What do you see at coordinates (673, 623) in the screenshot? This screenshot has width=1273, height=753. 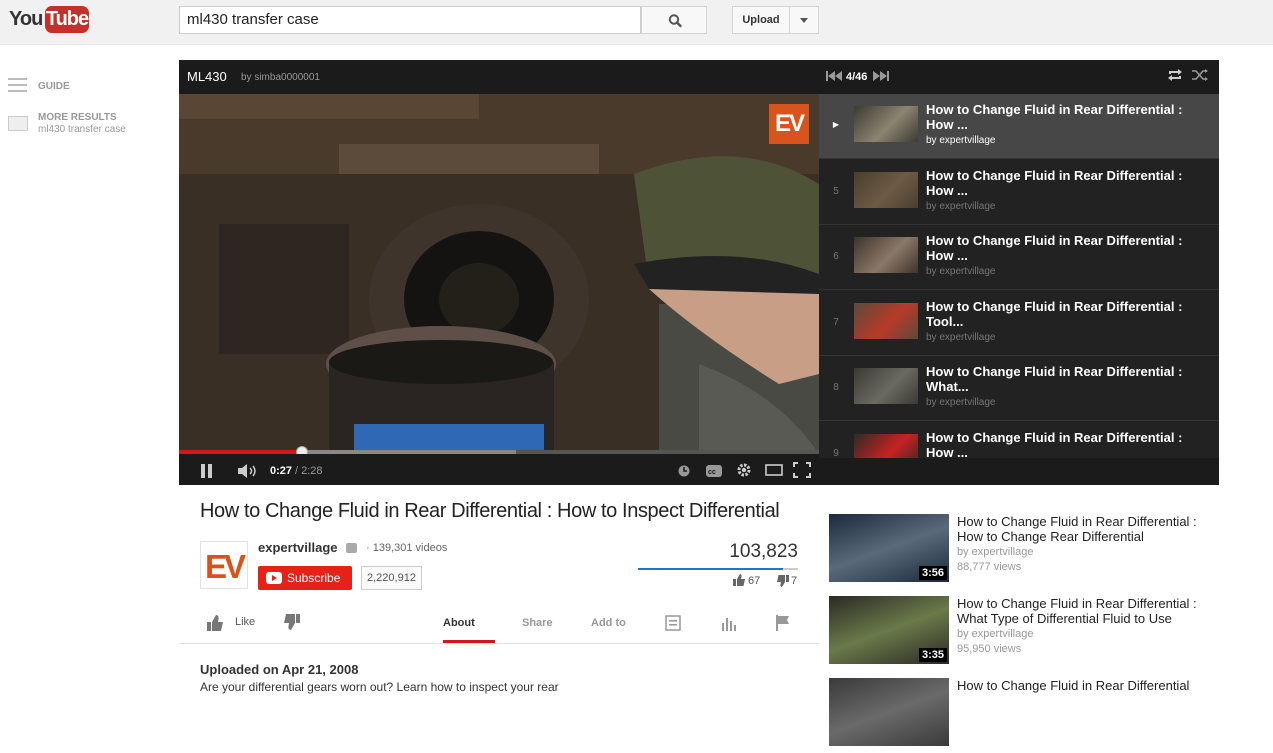 I see `transcript-icon` at bounding box center [673, 623].